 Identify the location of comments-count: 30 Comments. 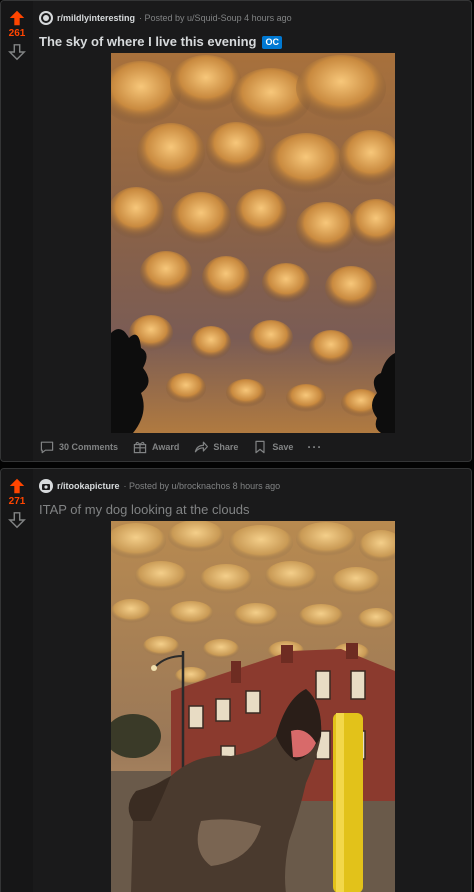
(89, 447).